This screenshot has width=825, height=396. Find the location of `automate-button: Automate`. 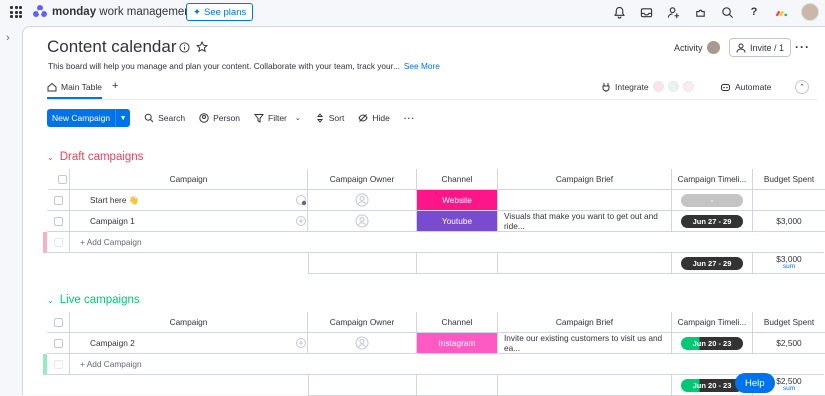

automate-button: Automate is located at coordinates (745, 87).